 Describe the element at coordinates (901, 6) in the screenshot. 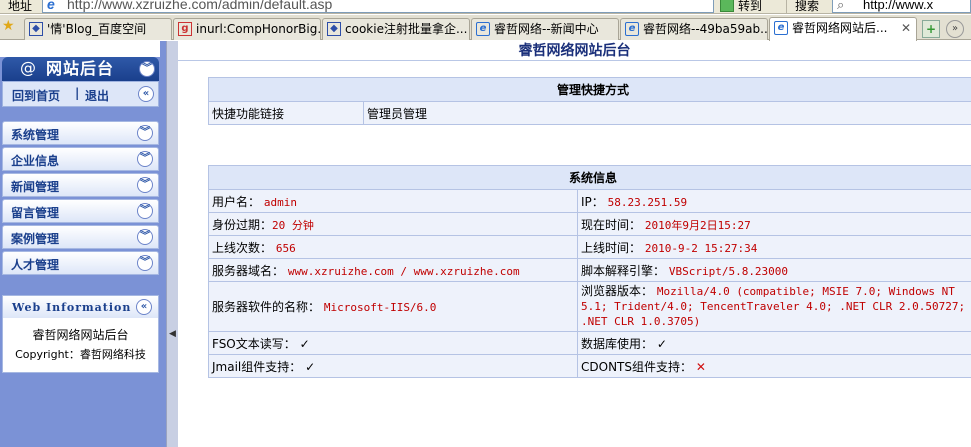

I see `search-input: ⌕ http://www.x` at that location.